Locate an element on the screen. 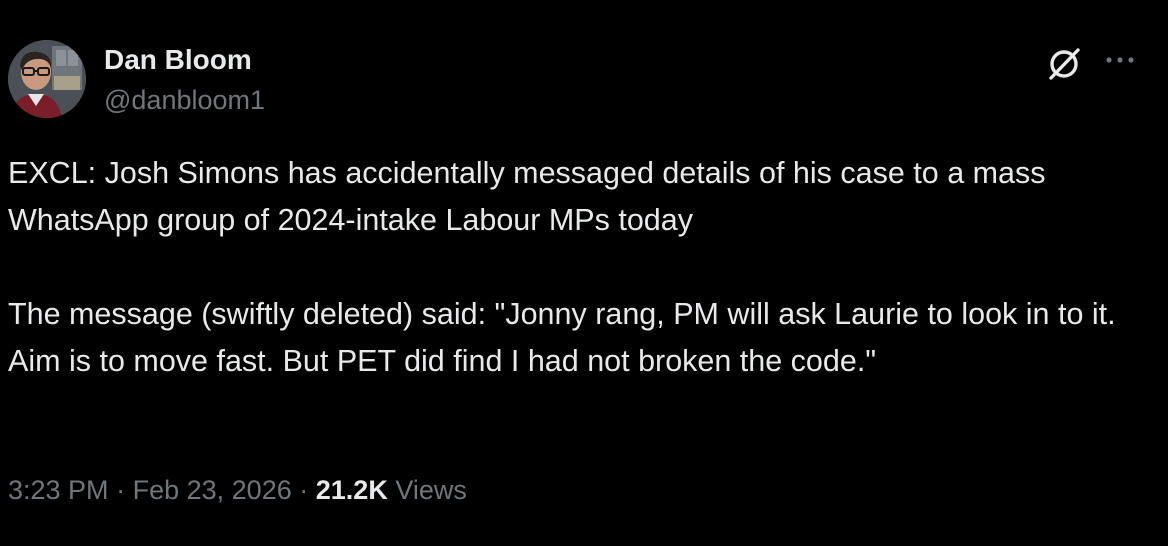 This screenshot has height=546, width=1168. author-handle: @danbloom1 is located at coordinates (184, 100).